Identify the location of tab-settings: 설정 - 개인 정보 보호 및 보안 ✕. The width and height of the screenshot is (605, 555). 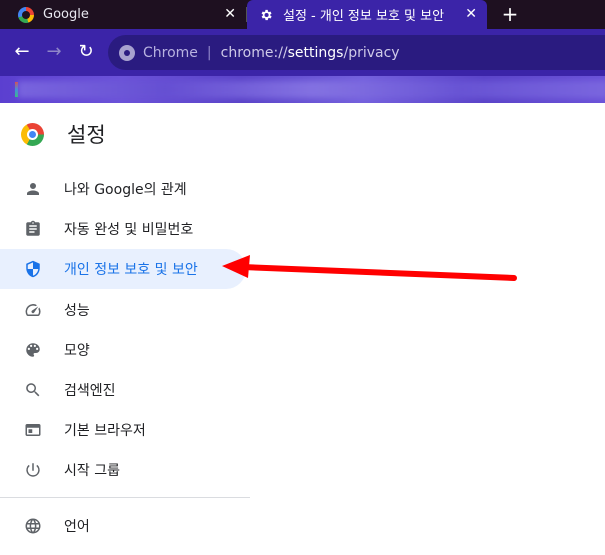
(367, 14).